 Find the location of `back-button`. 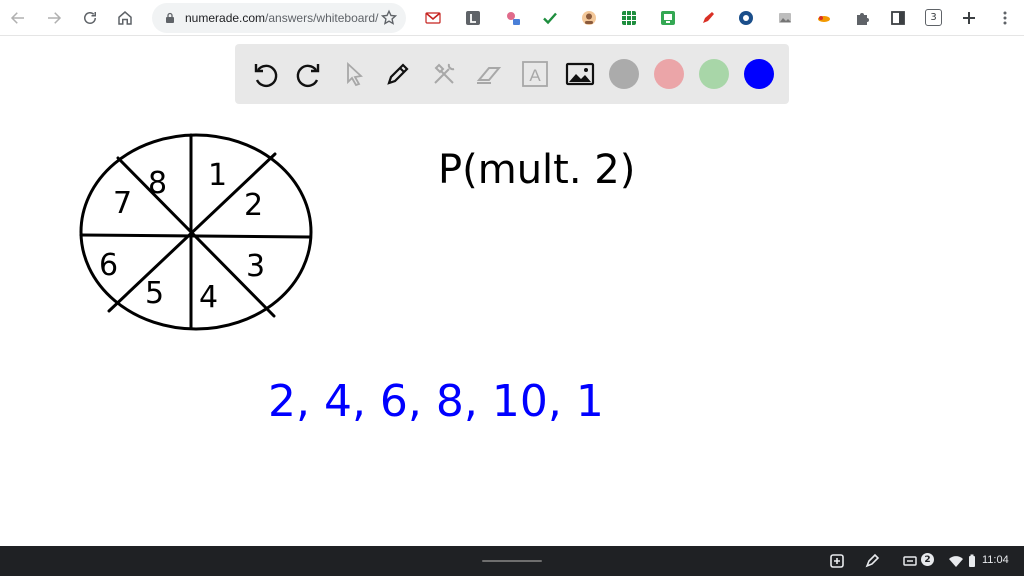

back-button is located at coordinates (18, 18).